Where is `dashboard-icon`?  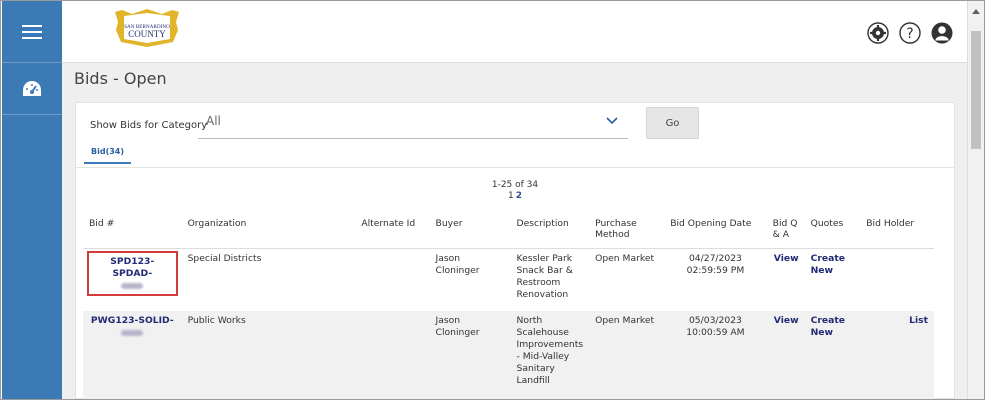
dashboard-icon is located at coordinates (32, 88).